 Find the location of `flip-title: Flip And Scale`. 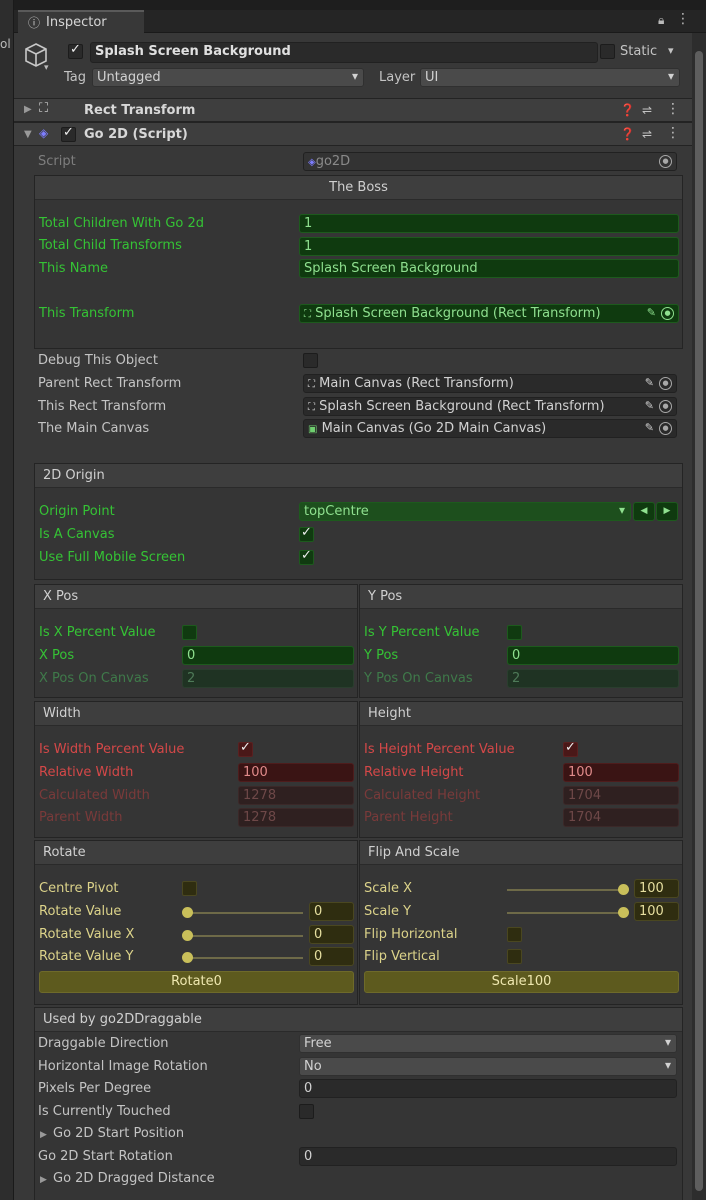

flip-title: Flip And Scale is located at coordinates (521, 853).